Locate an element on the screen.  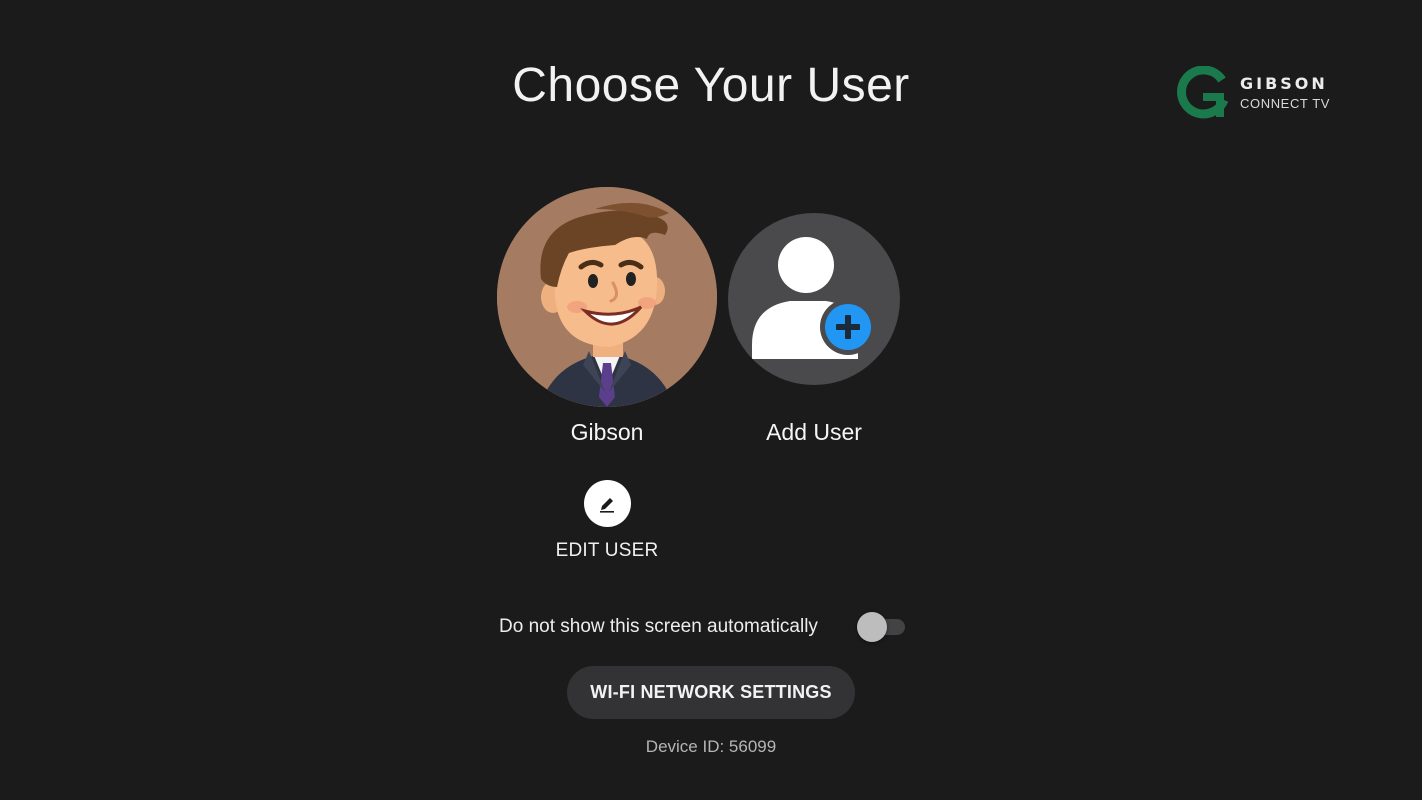
logo-subtitle: CONNECT TV is located at coordinates (1285, 103).